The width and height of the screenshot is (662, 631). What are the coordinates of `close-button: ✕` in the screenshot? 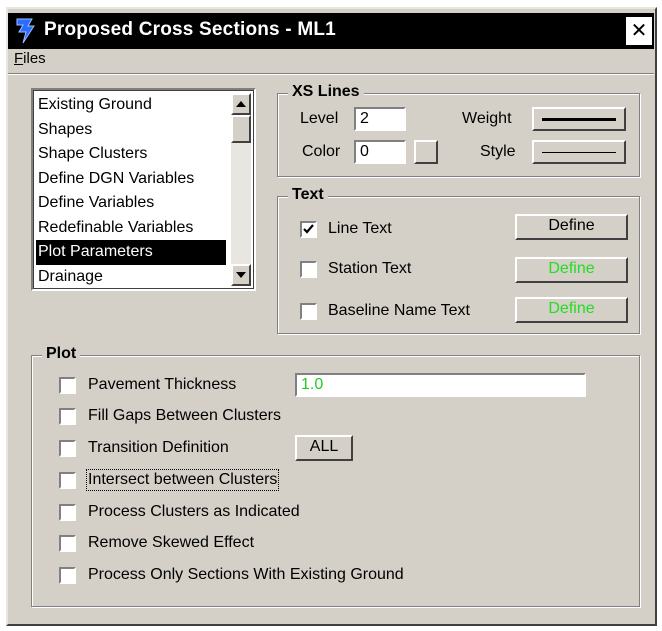 It's located at (639, 31).